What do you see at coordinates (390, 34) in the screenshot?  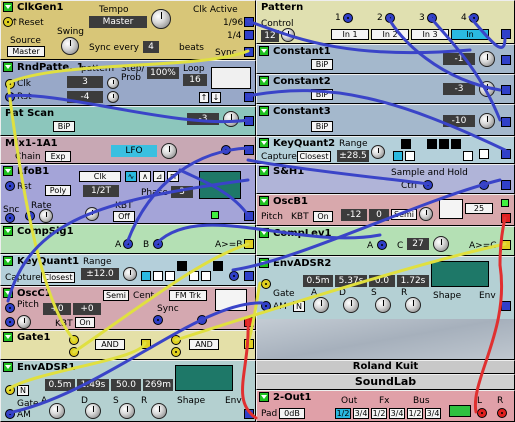 I see `in2-button: In 2` at bounding box center [390, 34].